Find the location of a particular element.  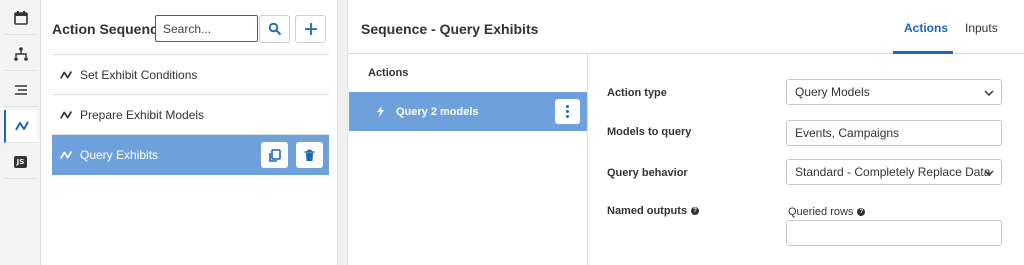

list-item-label: Prepare Exhibit Models is located at coordinates (142, 114).